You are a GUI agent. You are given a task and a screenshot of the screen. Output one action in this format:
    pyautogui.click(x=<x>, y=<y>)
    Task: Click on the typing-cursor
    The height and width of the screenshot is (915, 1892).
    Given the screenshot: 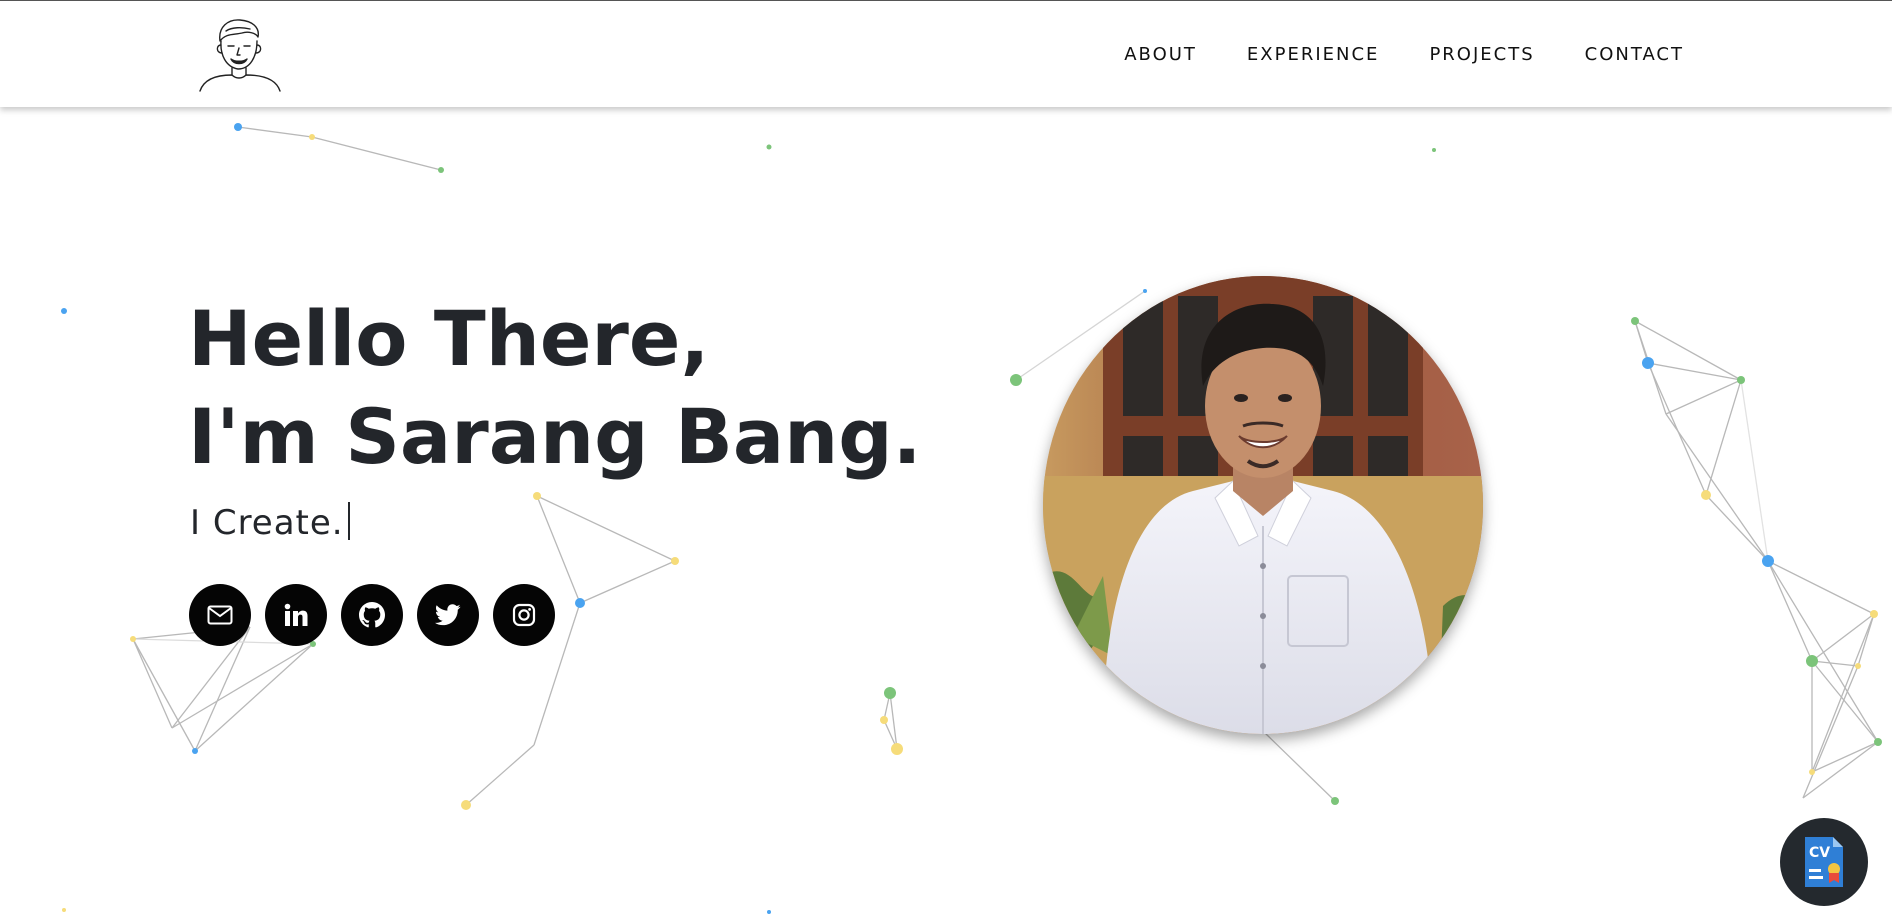 What is the action you would take?
    pyautogui.click(x=348, y=521)
    